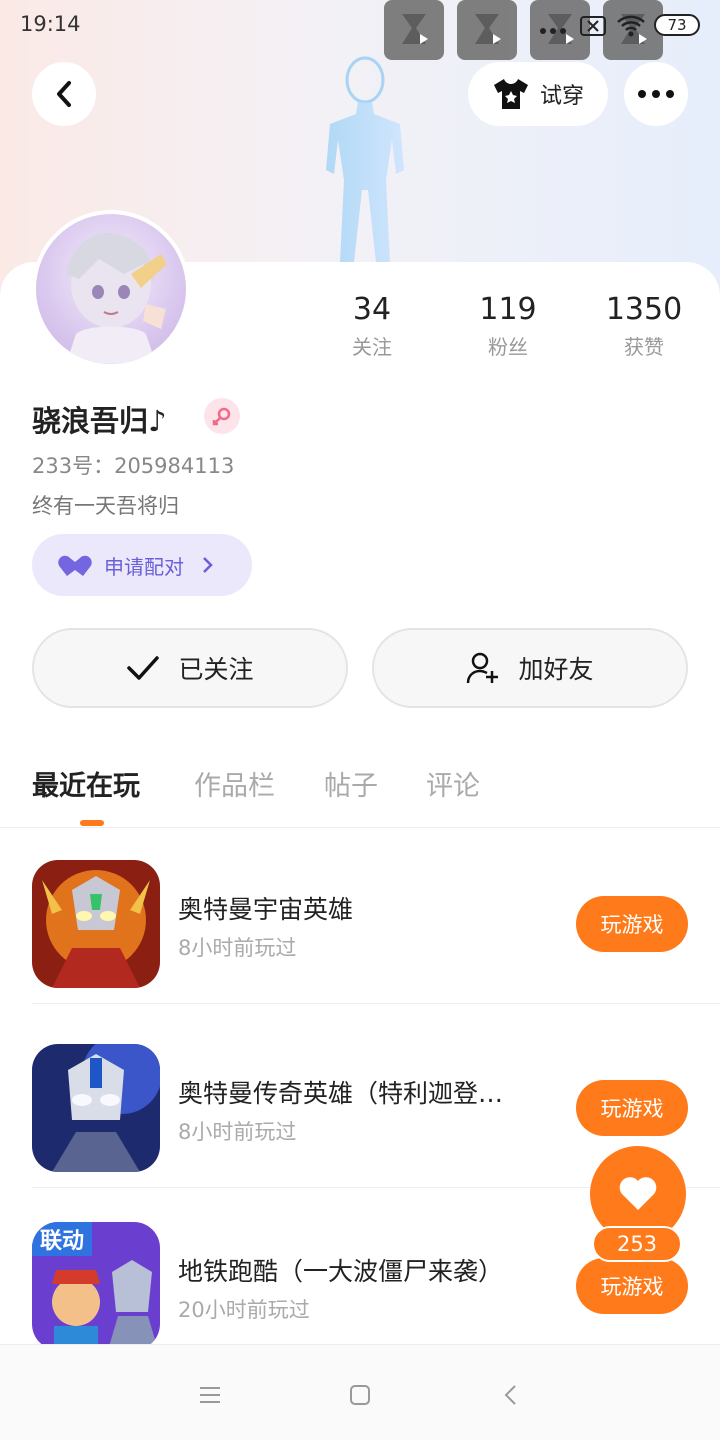  What do you see at coordinates (644, 347) in the screenshot?
I see `likes-label: 获赞` at bounding box center [644, 347].